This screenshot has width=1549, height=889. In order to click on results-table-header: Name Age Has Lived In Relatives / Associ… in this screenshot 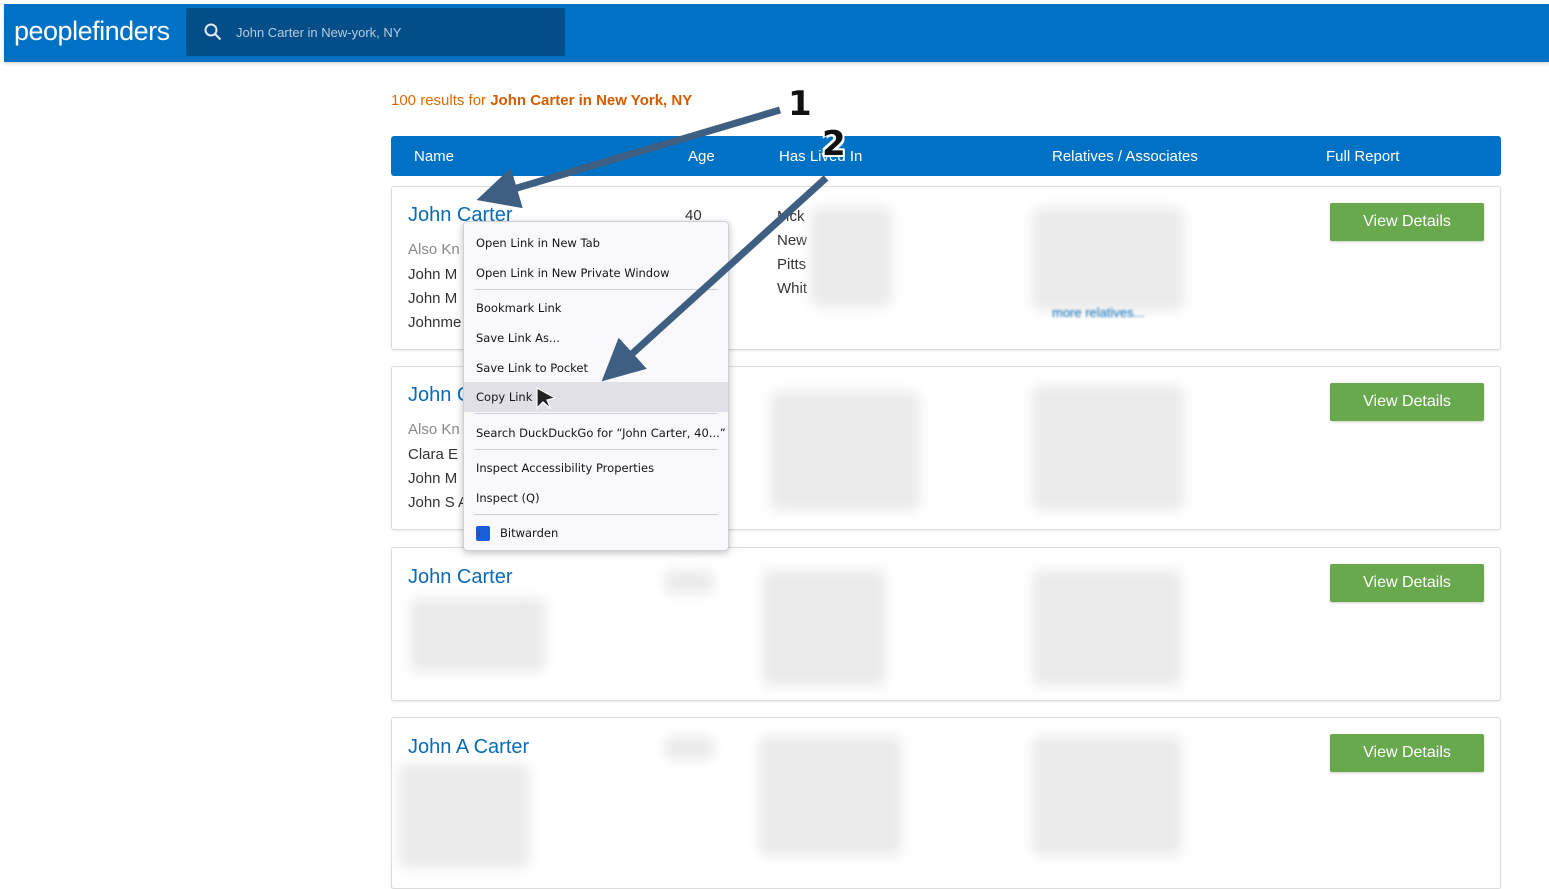, I will do `click(946, 156)`.